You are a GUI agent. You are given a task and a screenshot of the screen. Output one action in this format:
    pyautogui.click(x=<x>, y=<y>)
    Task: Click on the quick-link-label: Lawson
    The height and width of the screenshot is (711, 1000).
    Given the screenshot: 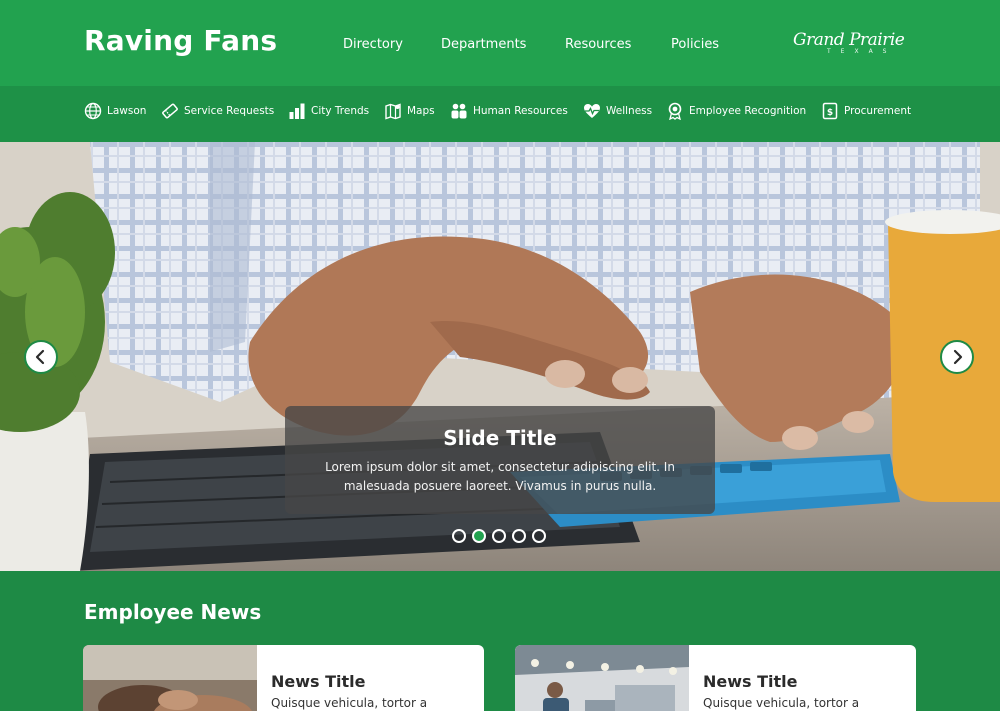 What is the action you would take?
    pyautogui.click(x=127, y=111)
    